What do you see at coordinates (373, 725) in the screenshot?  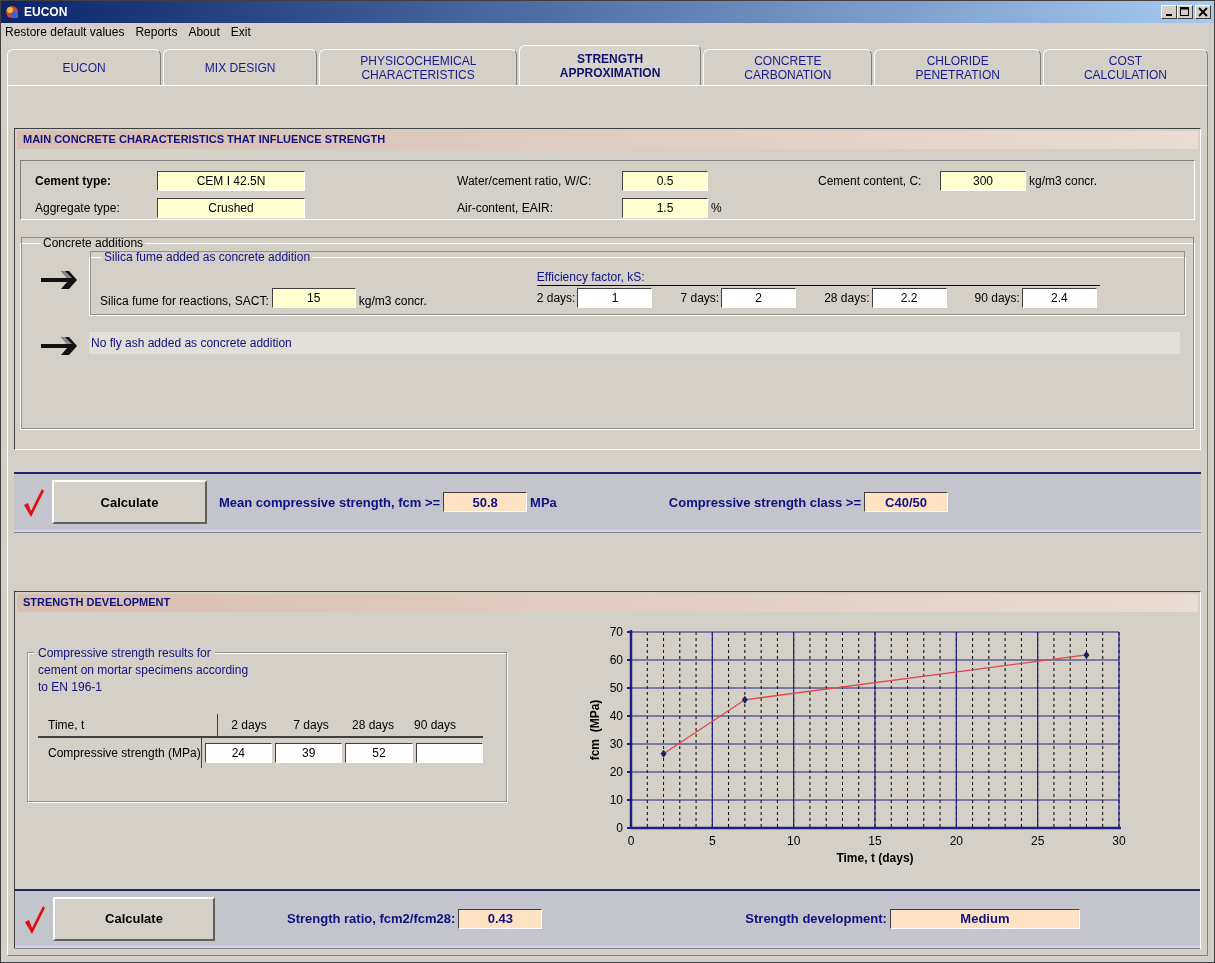 I see `column-header: 28 days` at bounding box center [373, 725].